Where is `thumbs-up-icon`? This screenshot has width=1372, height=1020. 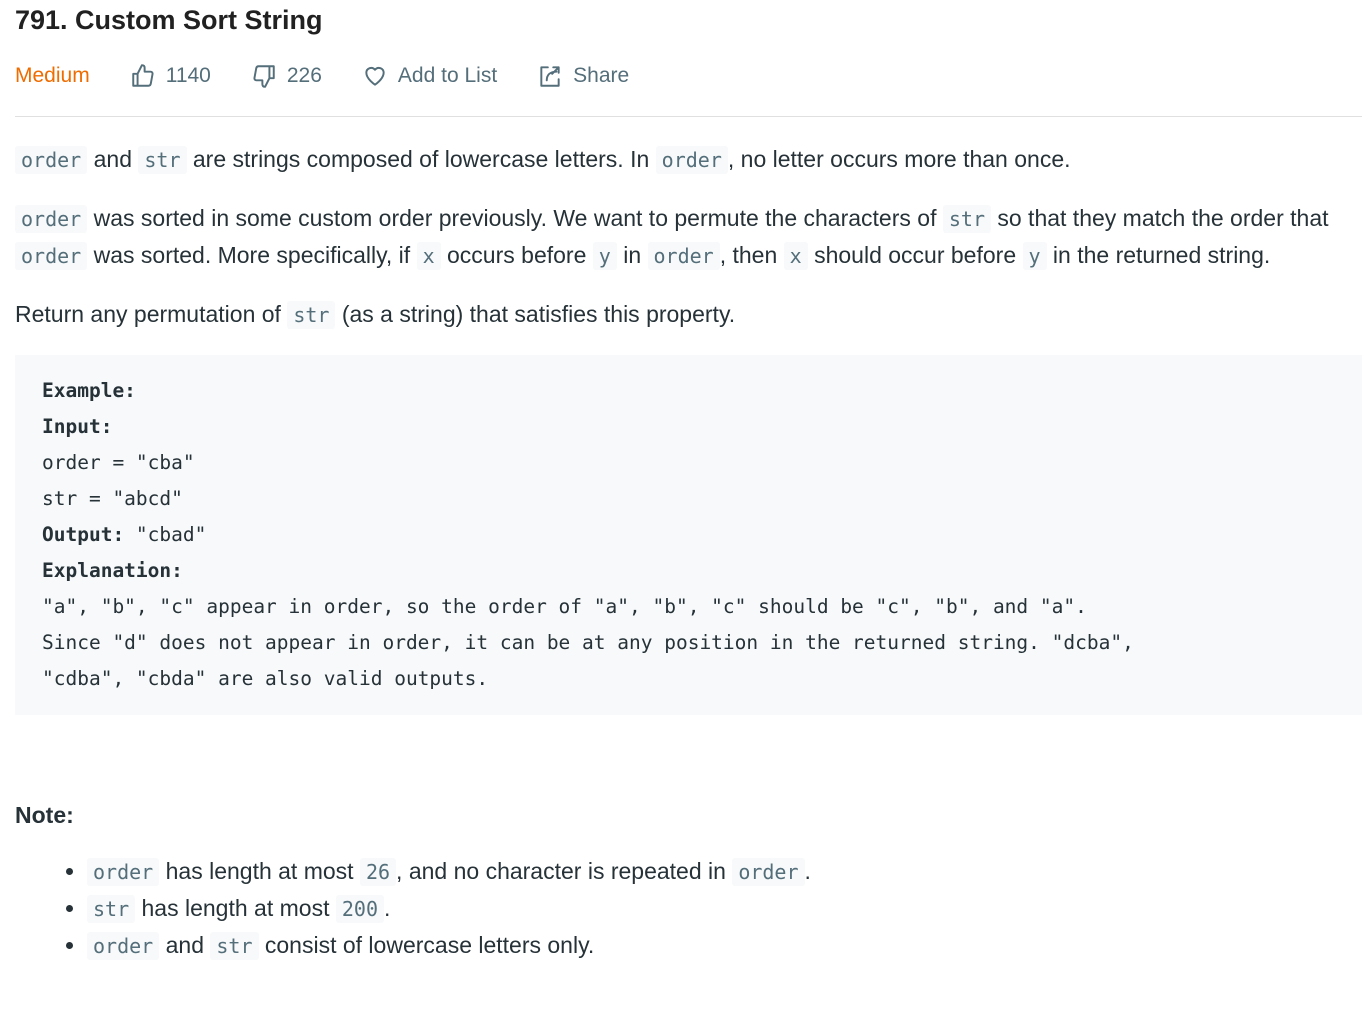 thumbs-up-icon is located at coordinates (142, 75).